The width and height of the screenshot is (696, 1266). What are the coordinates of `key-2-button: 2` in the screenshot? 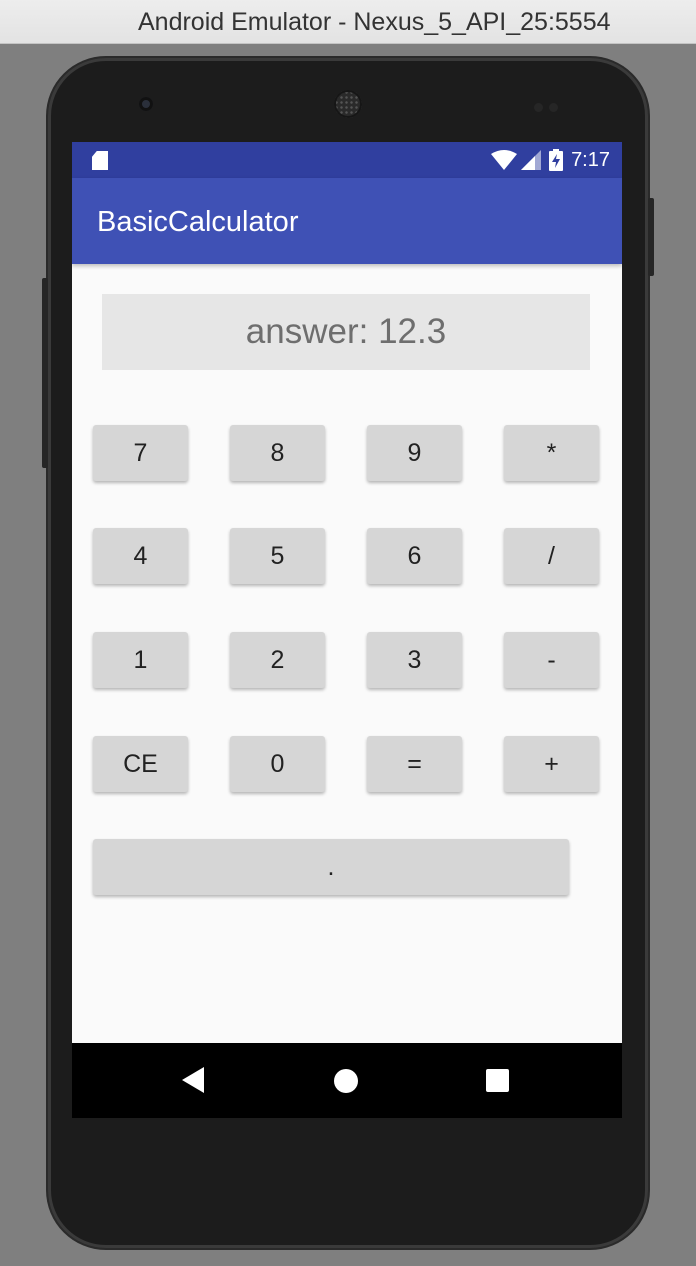 It's located at (277, 660).